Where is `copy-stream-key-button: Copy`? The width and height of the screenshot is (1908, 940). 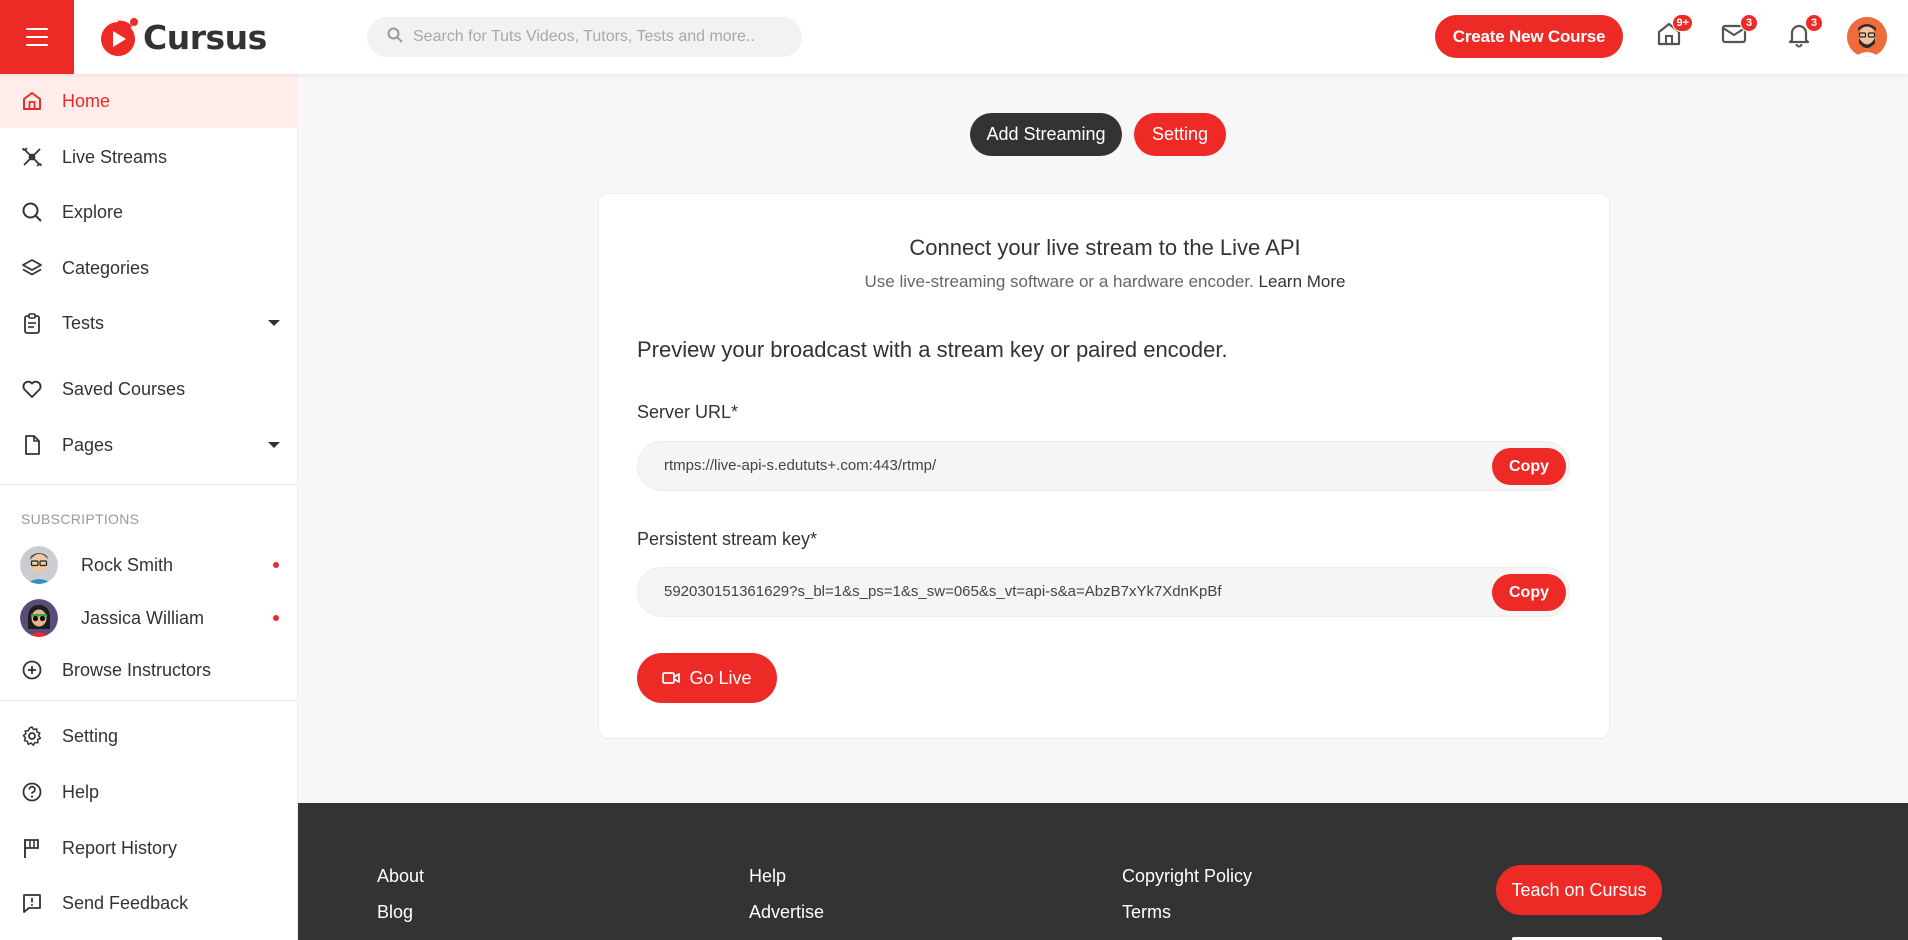 copy-stream-key-button: Copy is located at coordinates (1529, 592).